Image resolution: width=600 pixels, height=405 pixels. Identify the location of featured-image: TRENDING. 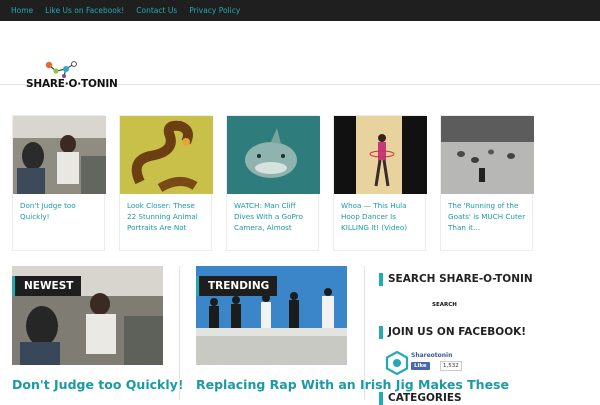
(271, 315).